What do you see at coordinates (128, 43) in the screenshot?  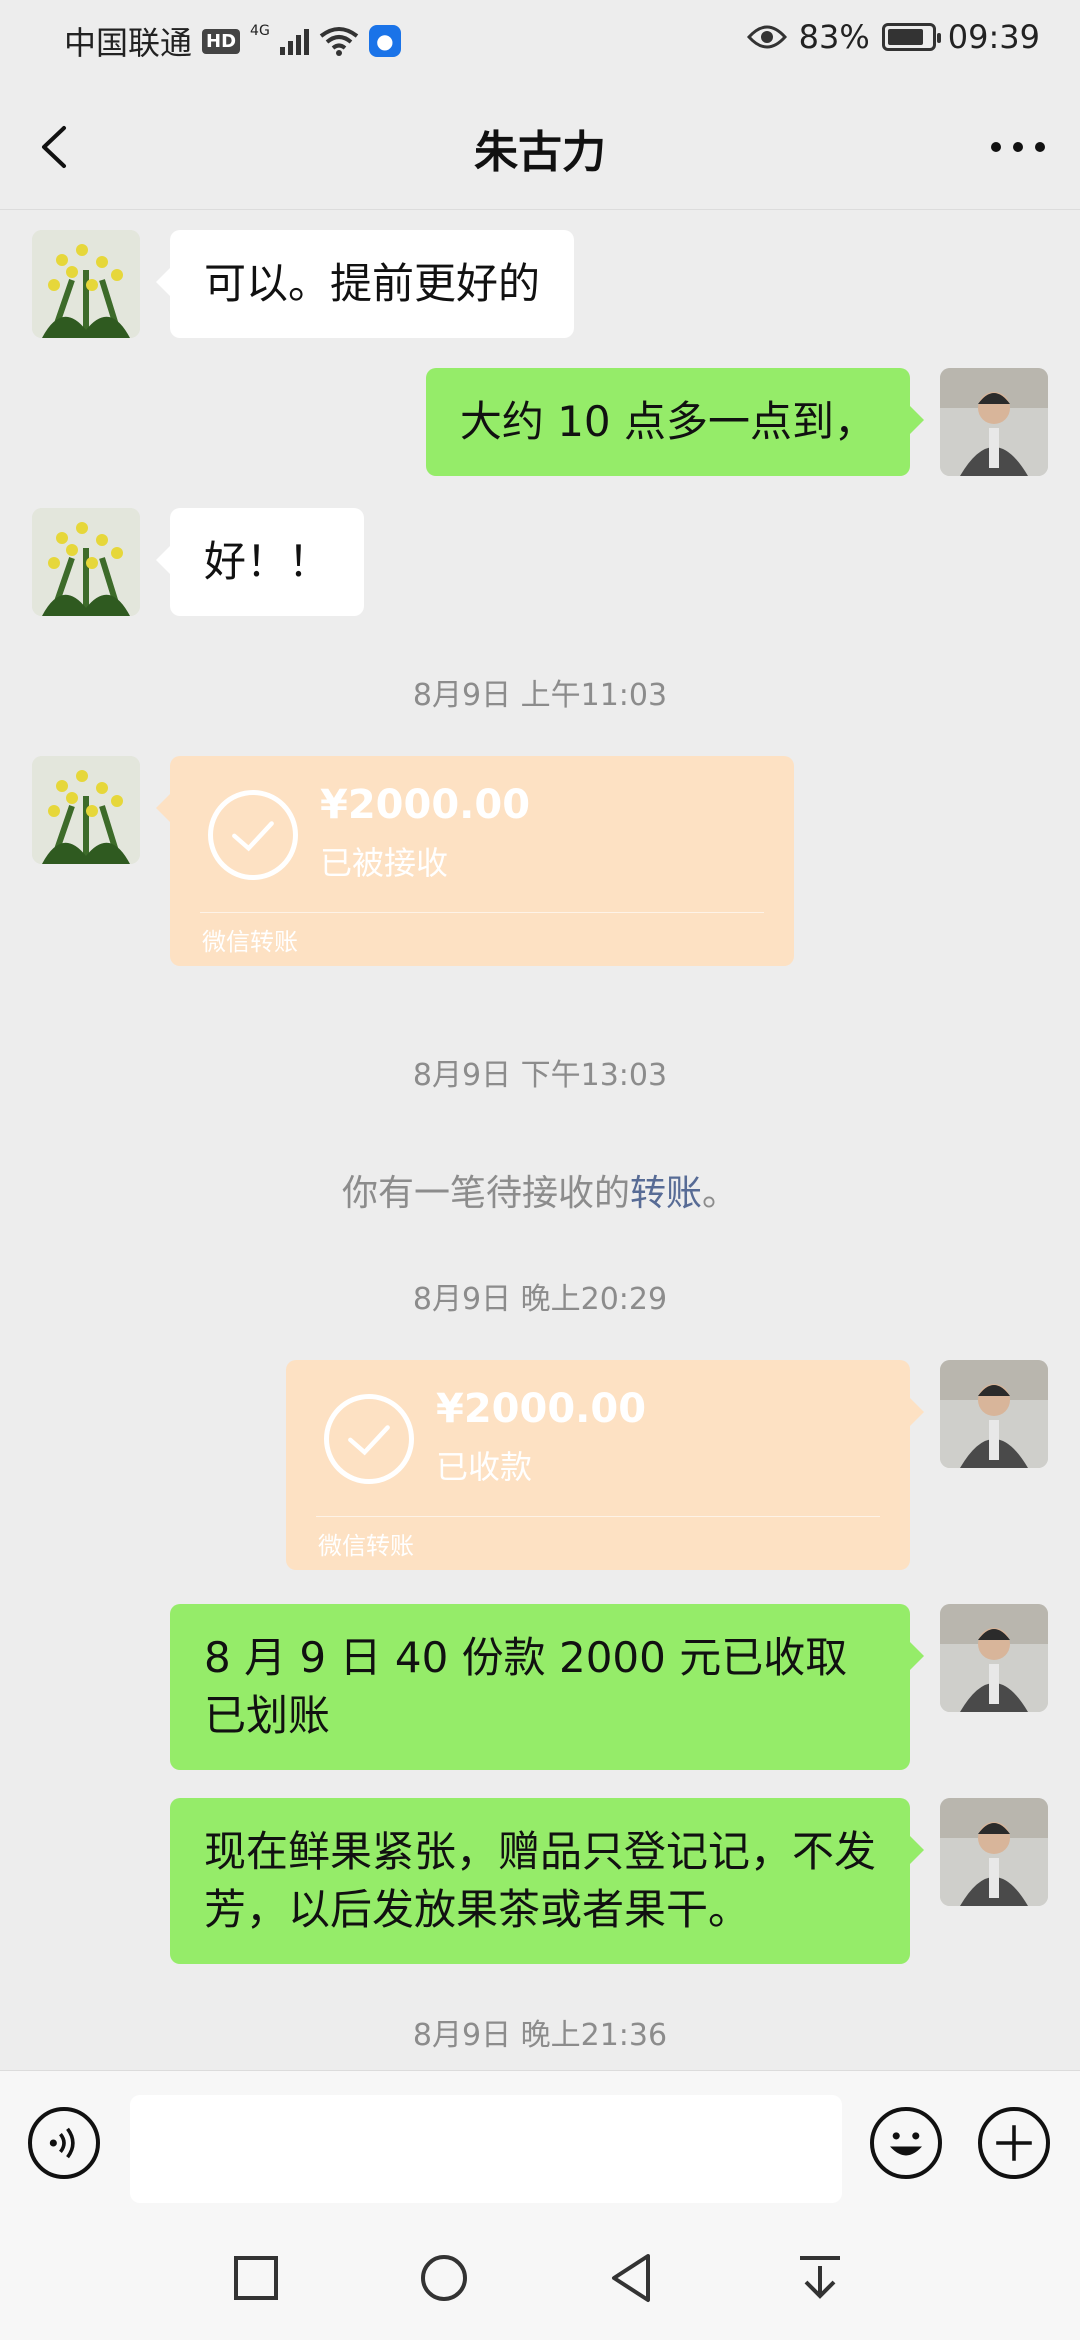 I see `carrier-name: 中国联通` at bounding box center [128, 43].